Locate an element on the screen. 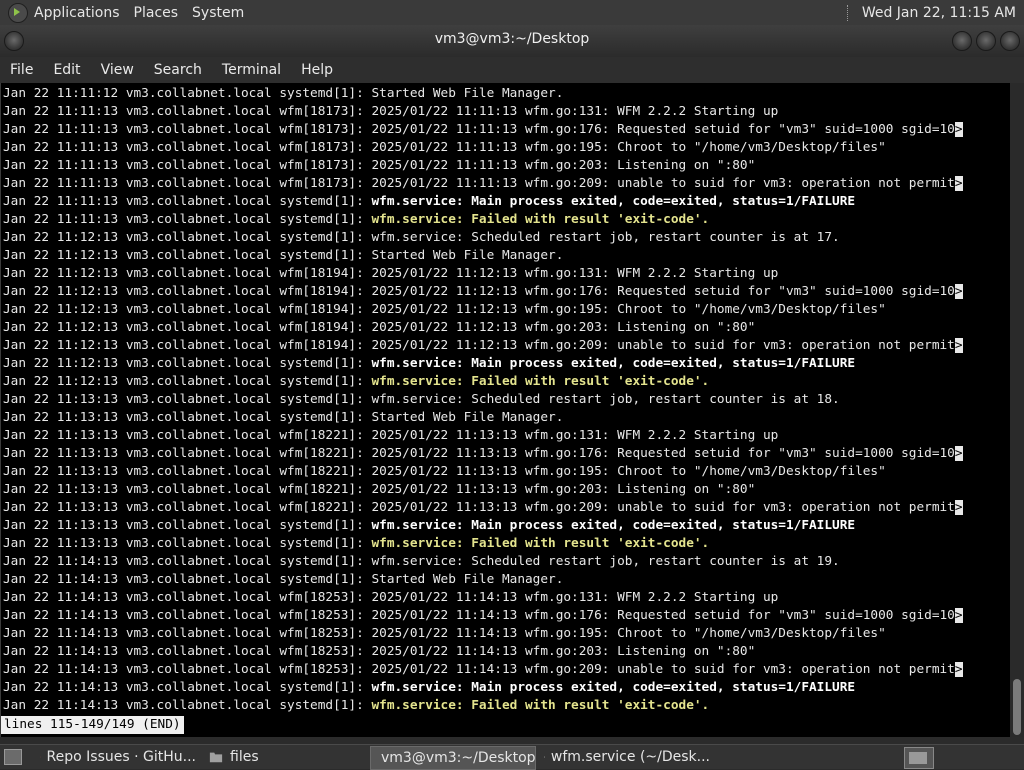  minimize-button is located at coordinates (962, 41).